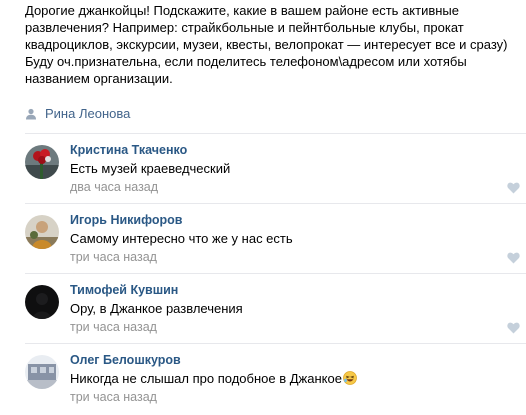 The width and height of the screenshot is (526, 415). Describe the element at coordinates (128, 150) in the screenshot. I see `comment-author: Кристина Ткаченко` at that location.